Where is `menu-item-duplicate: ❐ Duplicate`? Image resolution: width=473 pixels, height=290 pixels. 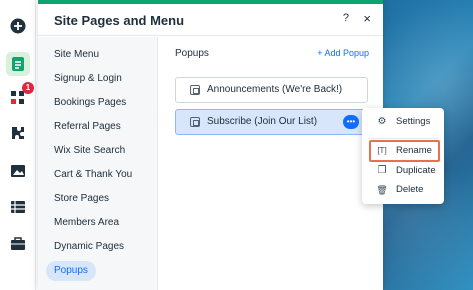
menu-item-duplicate: ❐ Duplicate is located at coordinates (403, 171).